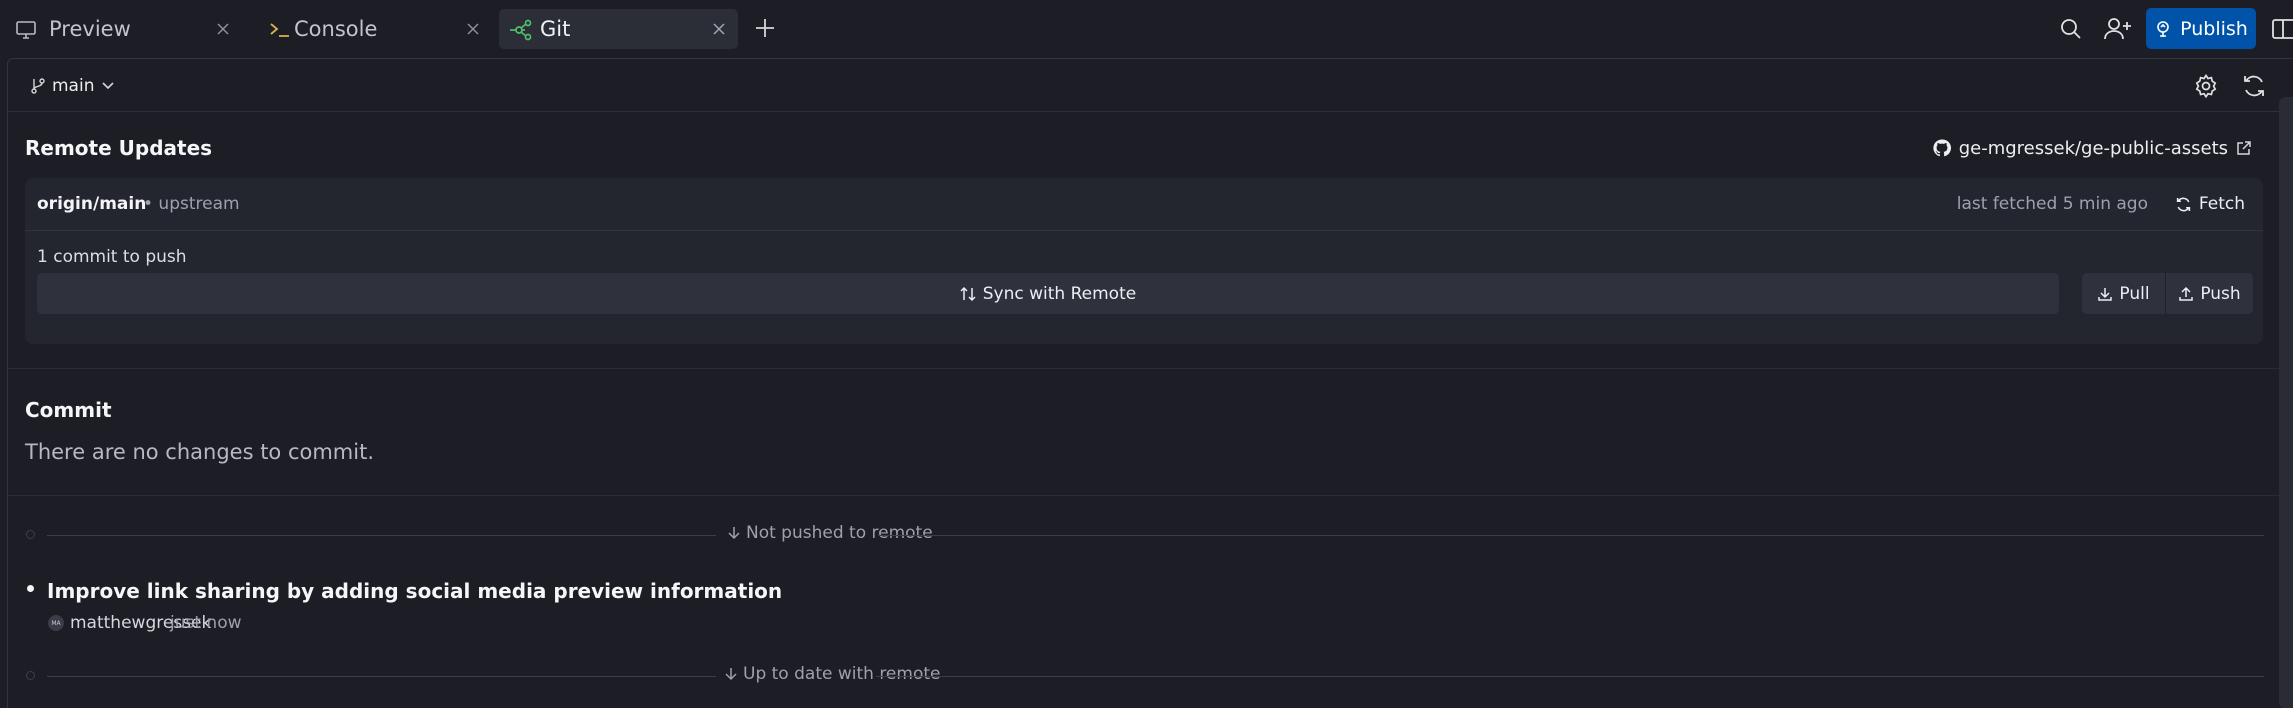 This screenshot has height=708, width=2293. What do you see at coordinates (2286, 402) in the screenshot?
I see `scrollbar` at bounding box center [2286, 402].